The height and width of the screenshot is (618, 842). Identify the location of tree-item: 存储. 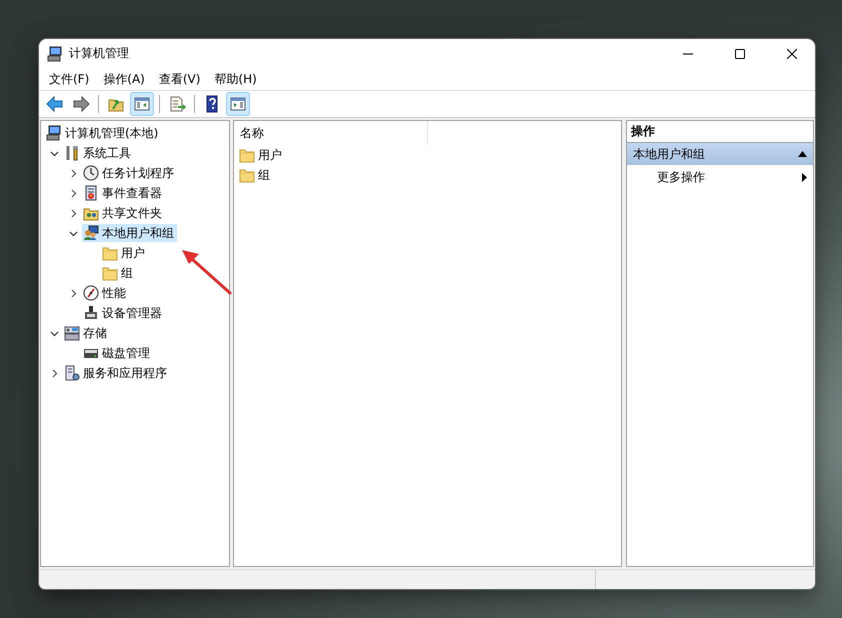
(86, 333).